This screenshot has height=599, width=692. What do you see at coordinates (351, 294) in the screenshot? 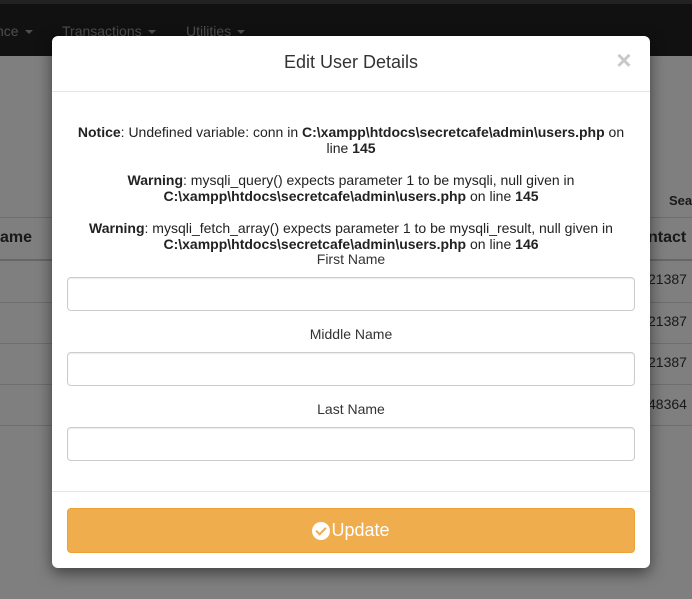
I see `first-name-input` at bounding box center [351, 294].